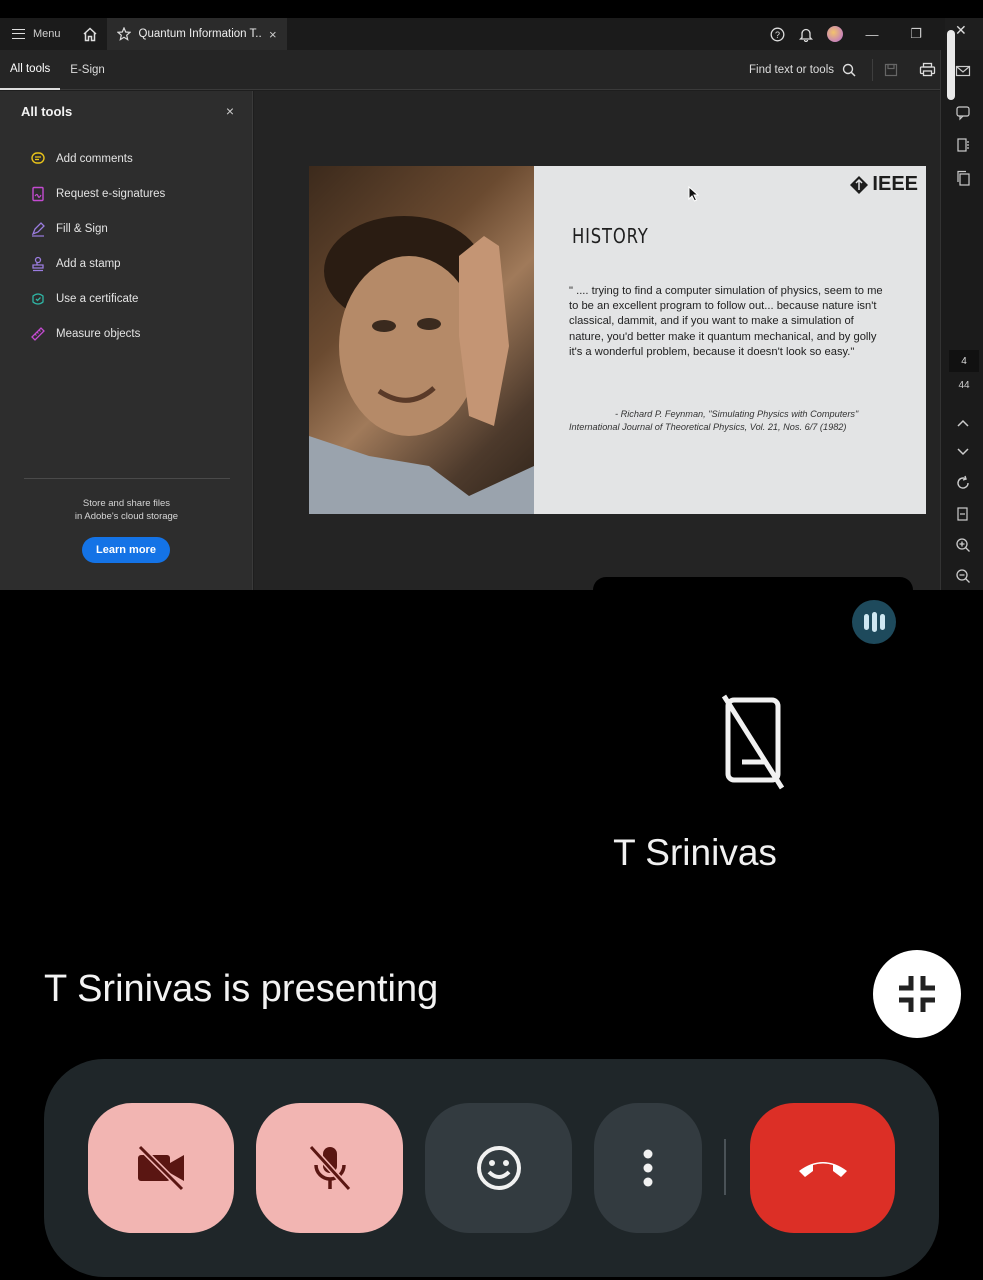 This screenshot has width=983, height=1280. I want to click on tool-label: Add a stamp, so click(88, 263).